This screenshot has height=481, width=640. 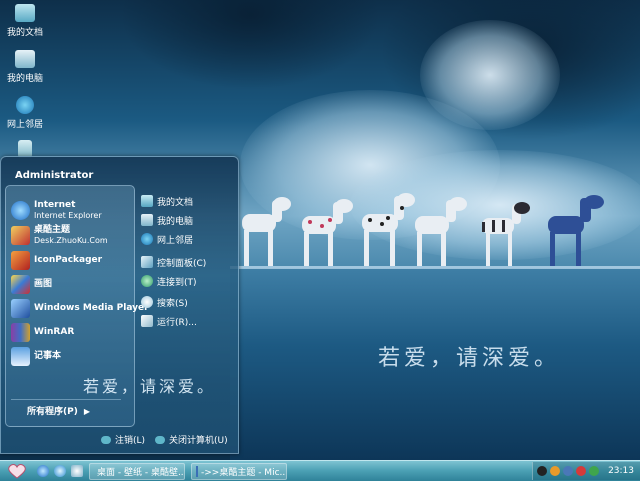 I want to click on start-menu-item-paint: 画图, so click(x=31, y=284).